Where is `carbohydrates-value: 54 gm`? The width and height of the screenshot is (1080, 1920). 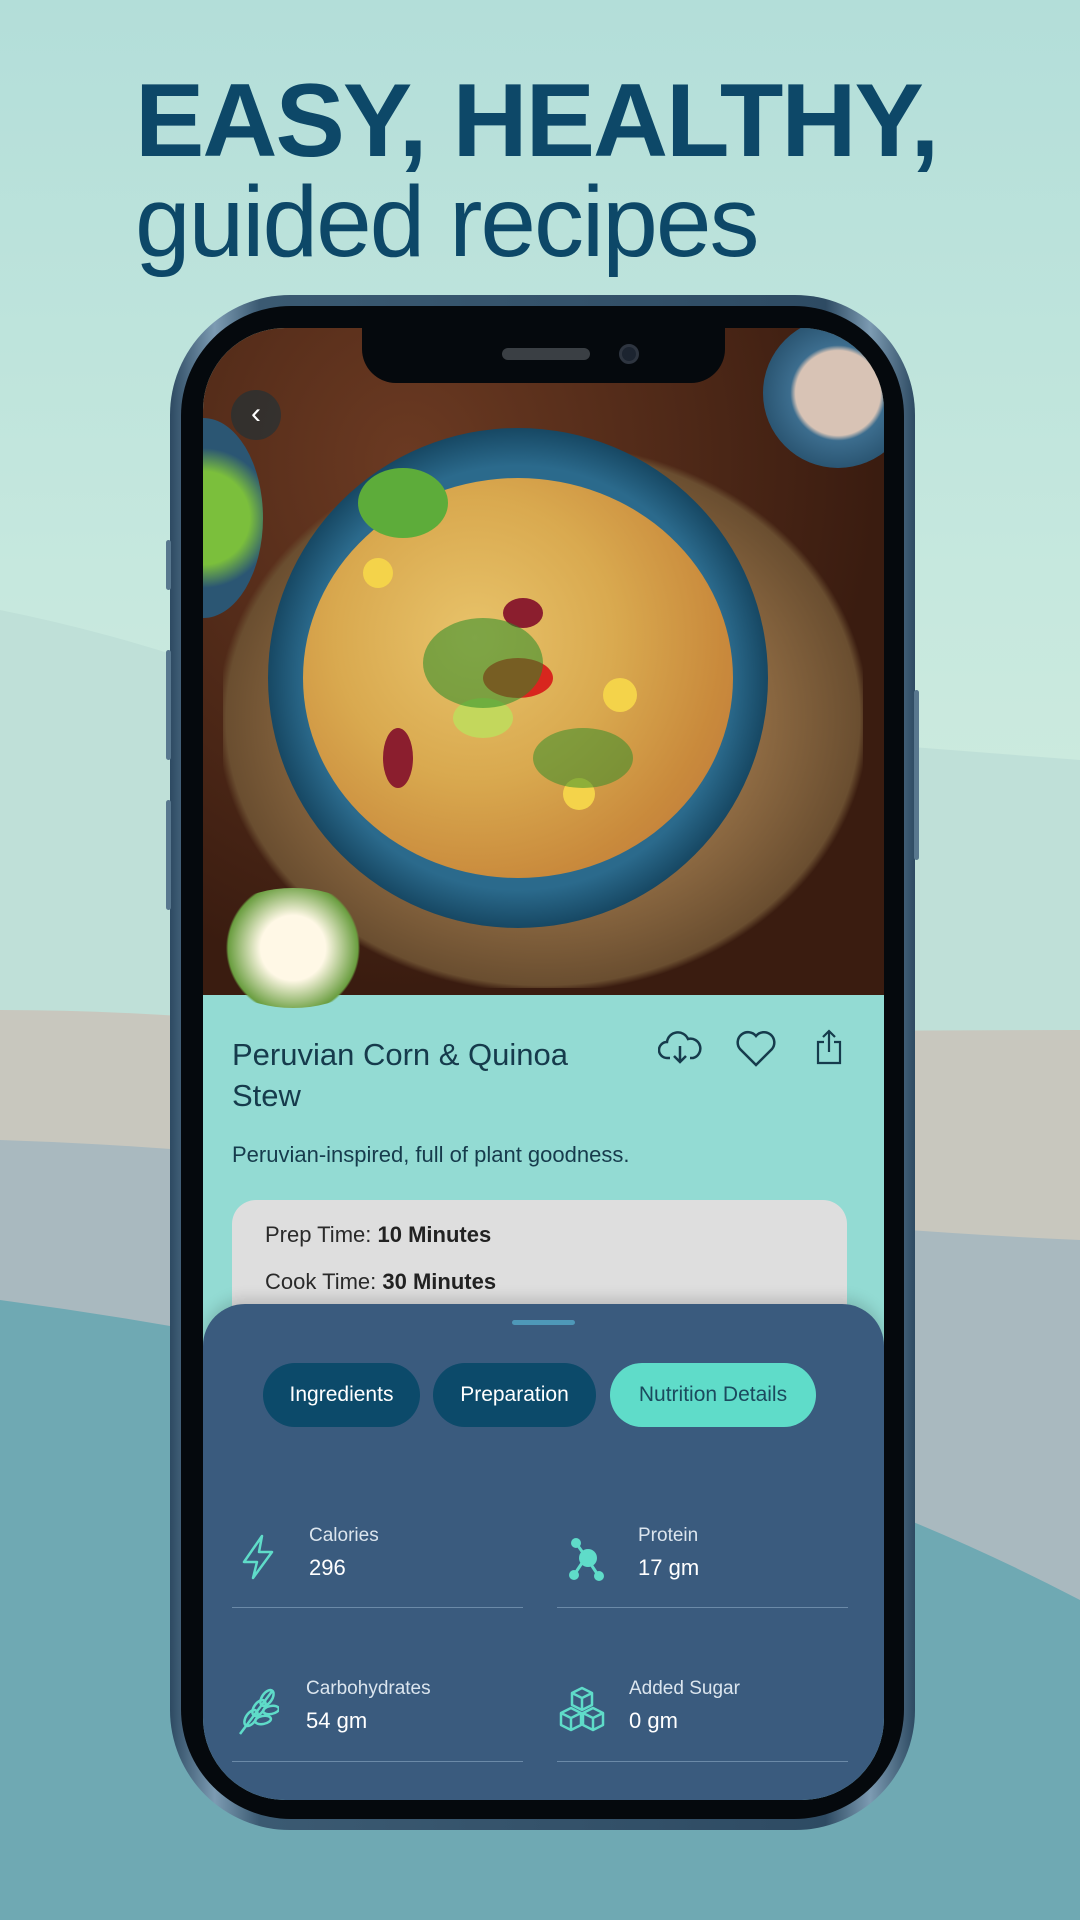 carbohydrates-value: 54 gm is located at coordinates (337, 1720).